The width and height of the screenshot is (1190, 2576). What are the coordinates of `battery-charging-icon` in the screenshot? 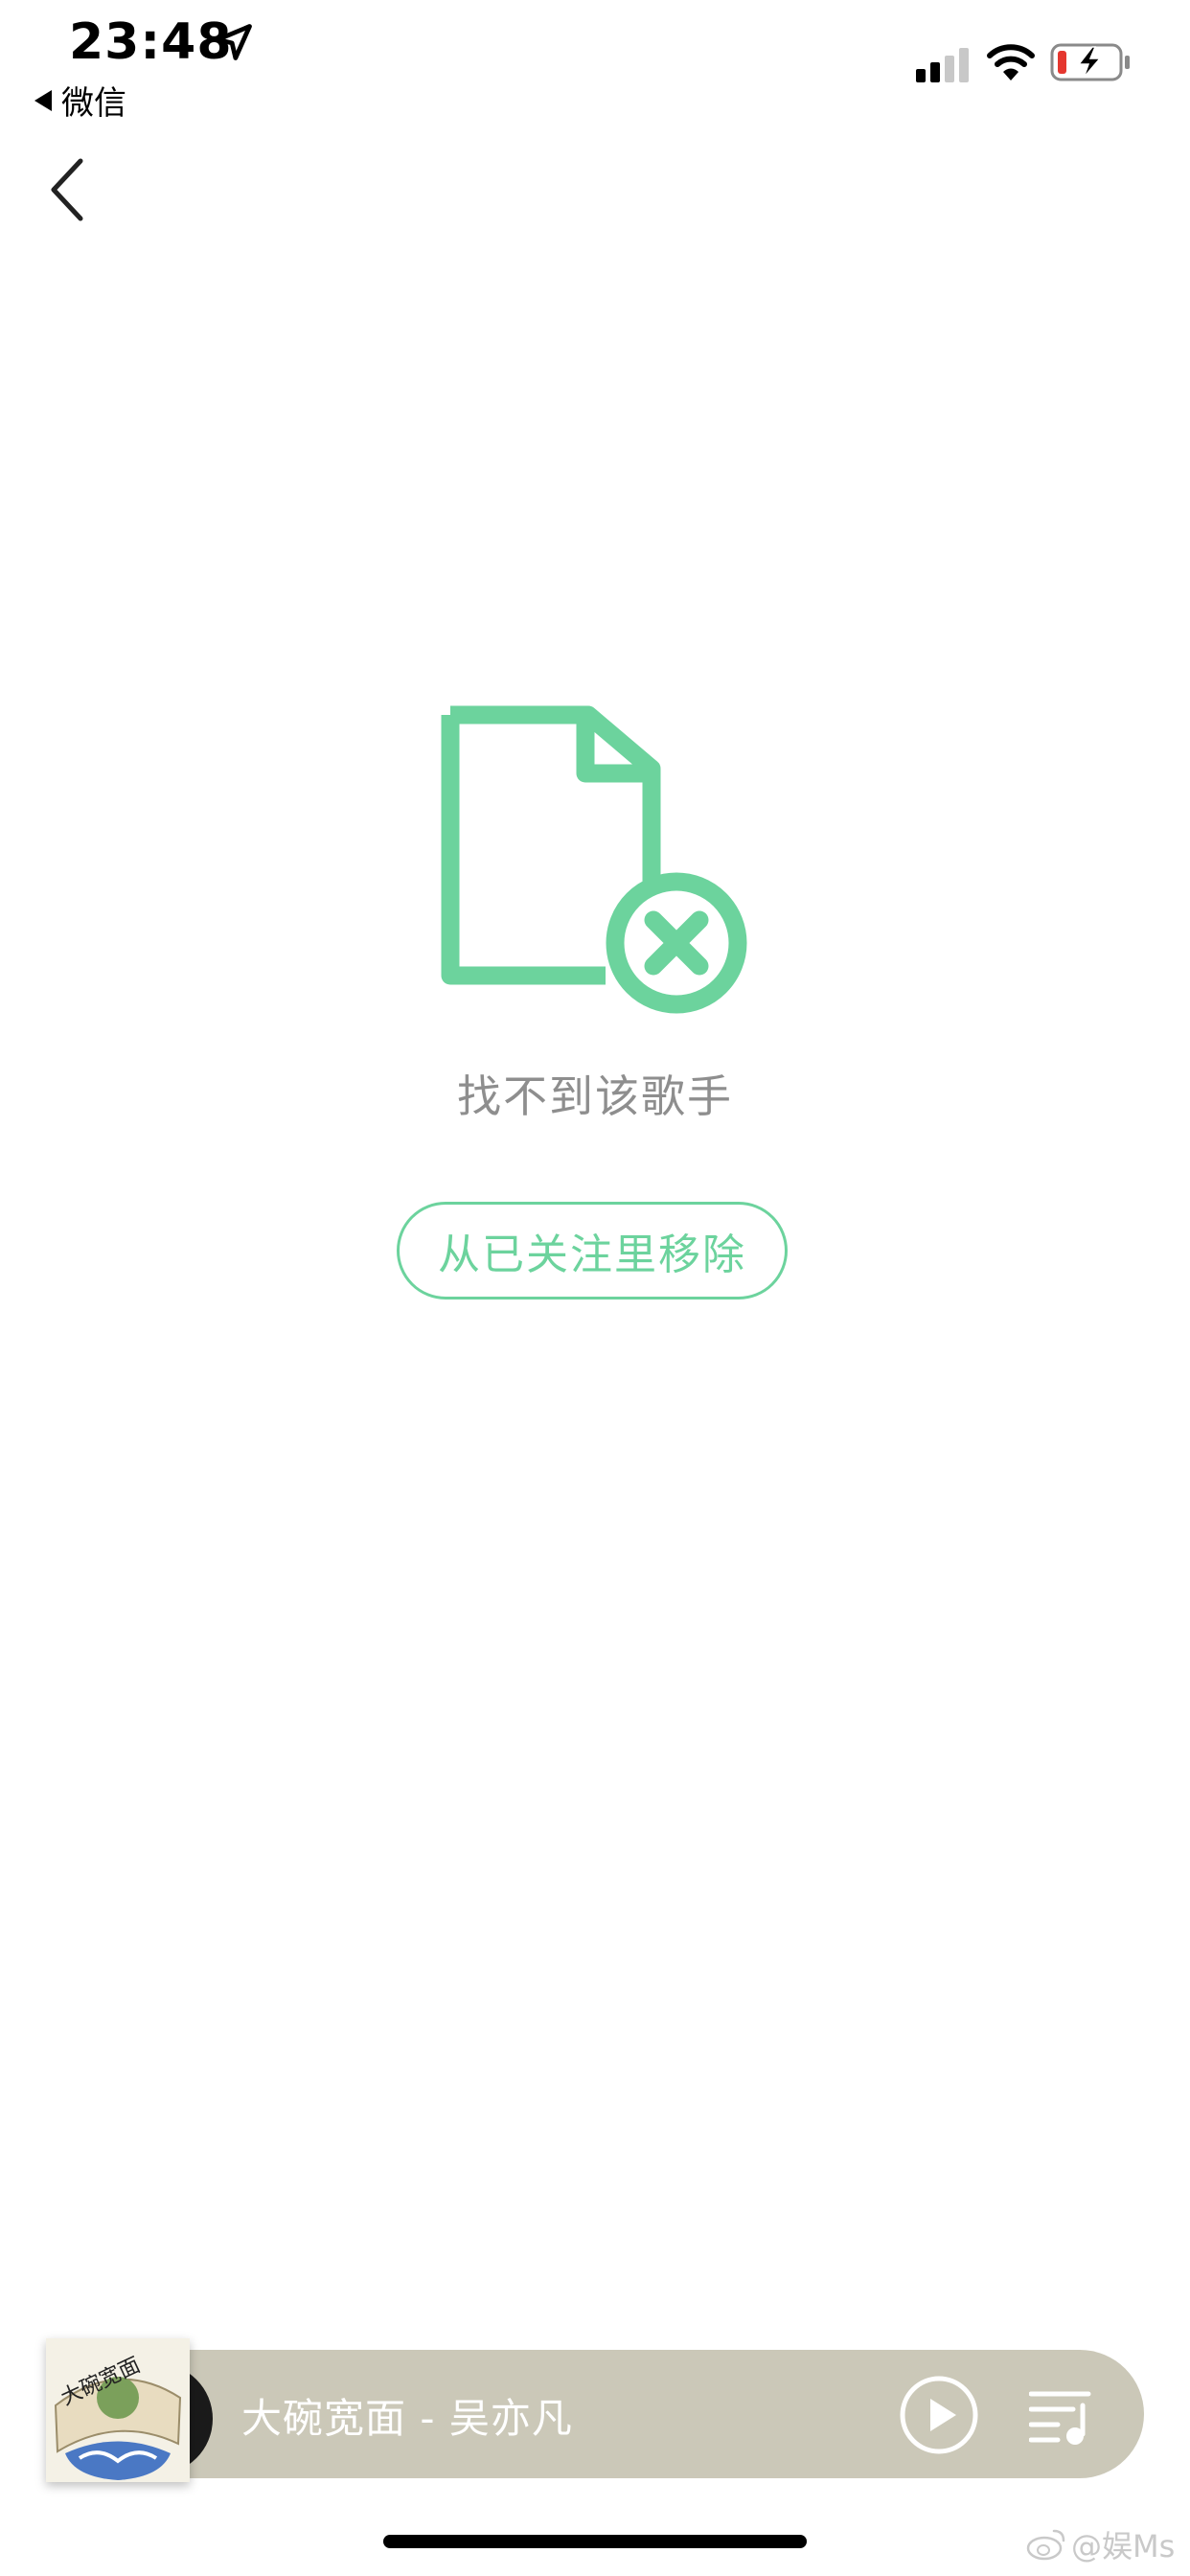 It's located at (1090, 62).